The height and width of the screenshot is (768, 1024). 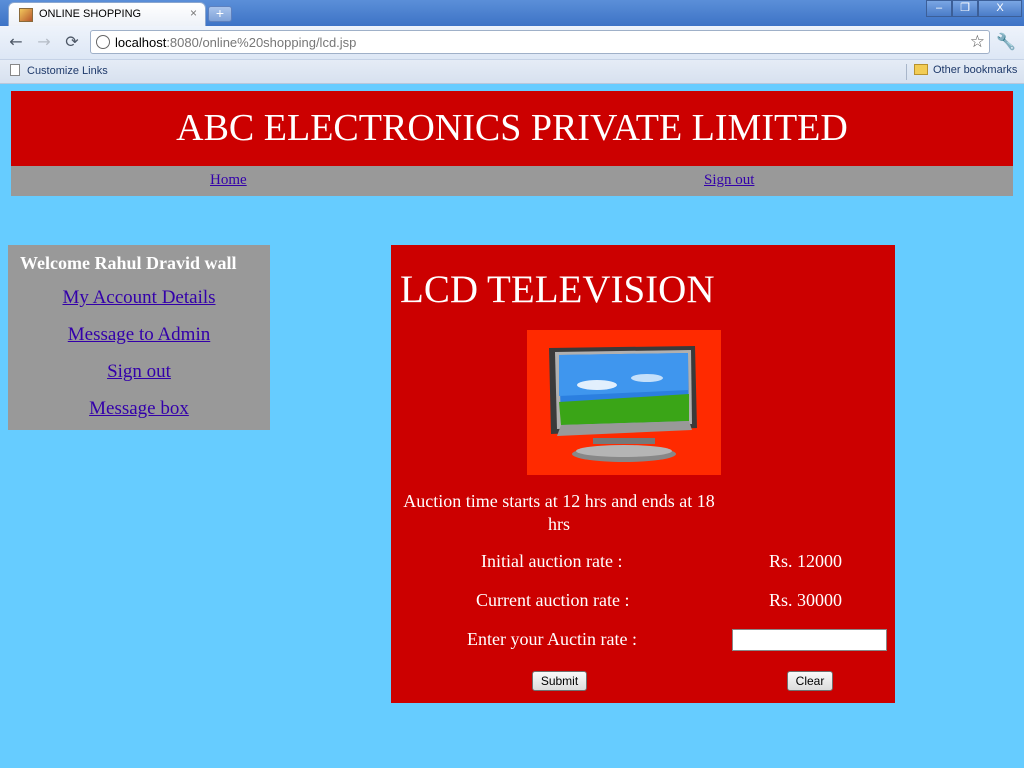 I want to click on message-box-link: Message box, so click(x=139, y=409).